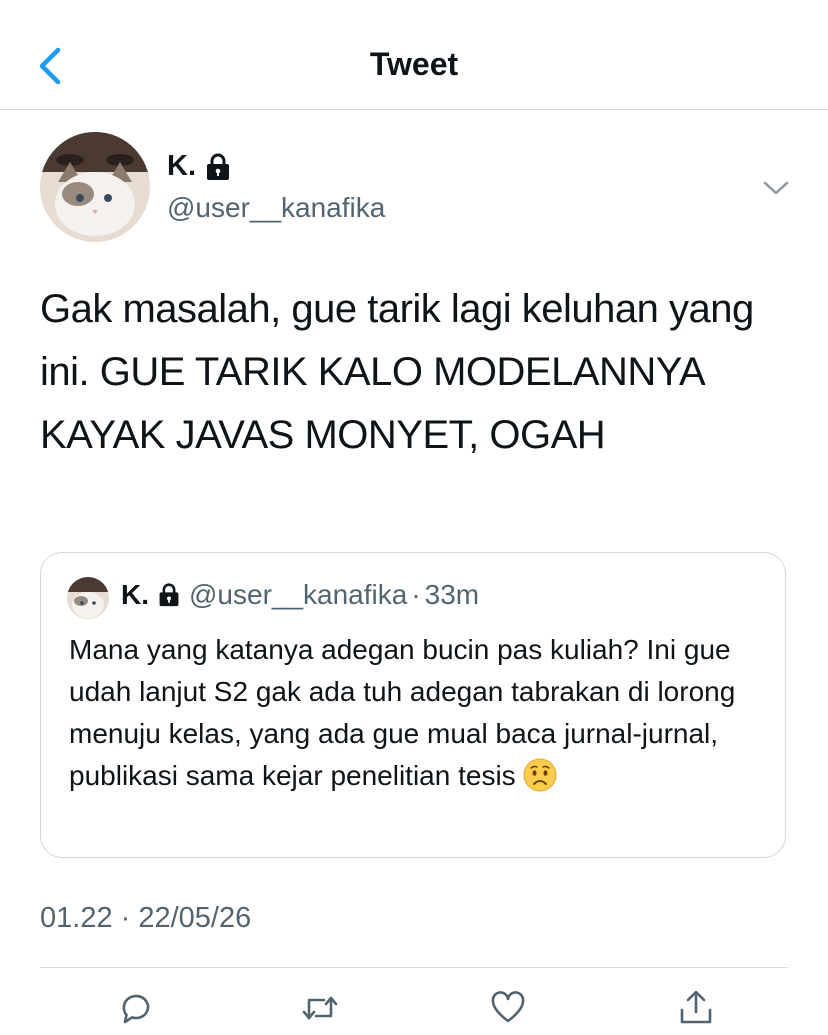 Image resolution: width=828 pixels, height=1035 pixels. What do you see at coordinates (135, 594) in the screenshot?
I see `quoted-name: K.` at bounding box center [135, 594].